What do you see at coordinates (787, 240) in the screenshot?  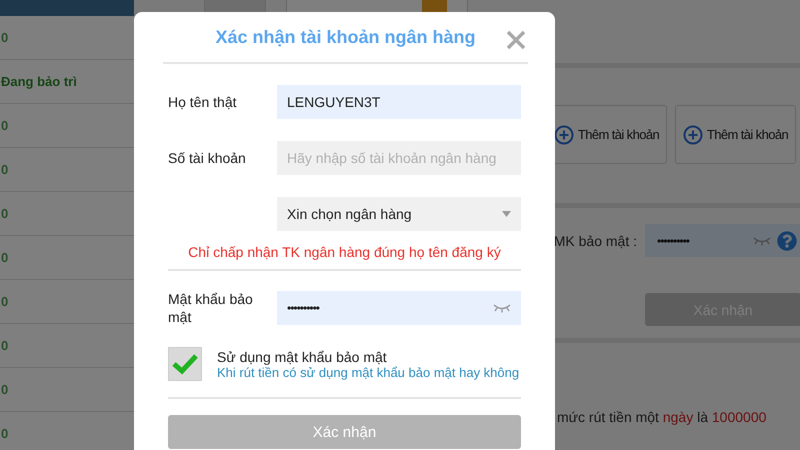 I see `help-icon` at bounding box center [787, 240].